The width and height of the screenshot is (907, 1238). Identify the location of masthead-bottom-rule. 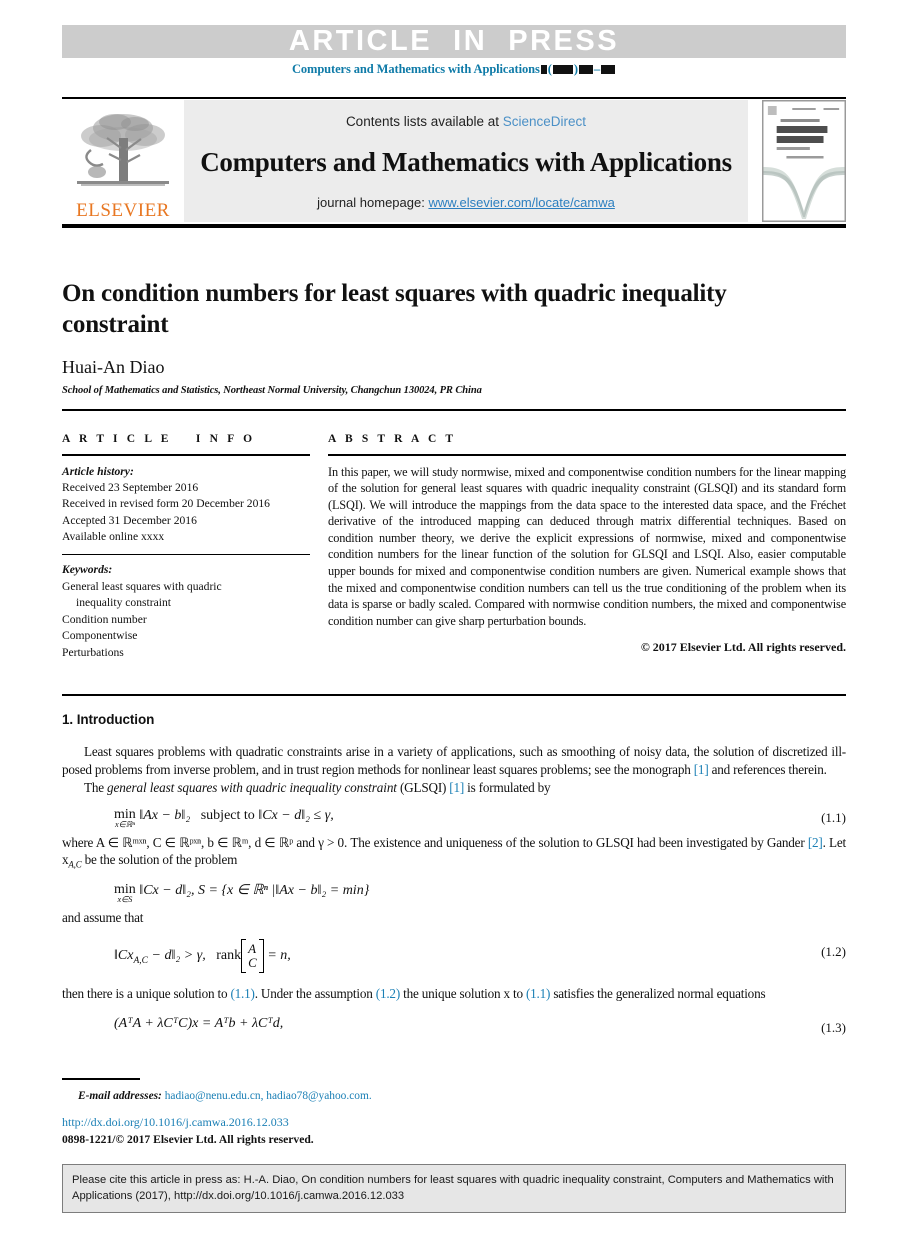
(454, 226).